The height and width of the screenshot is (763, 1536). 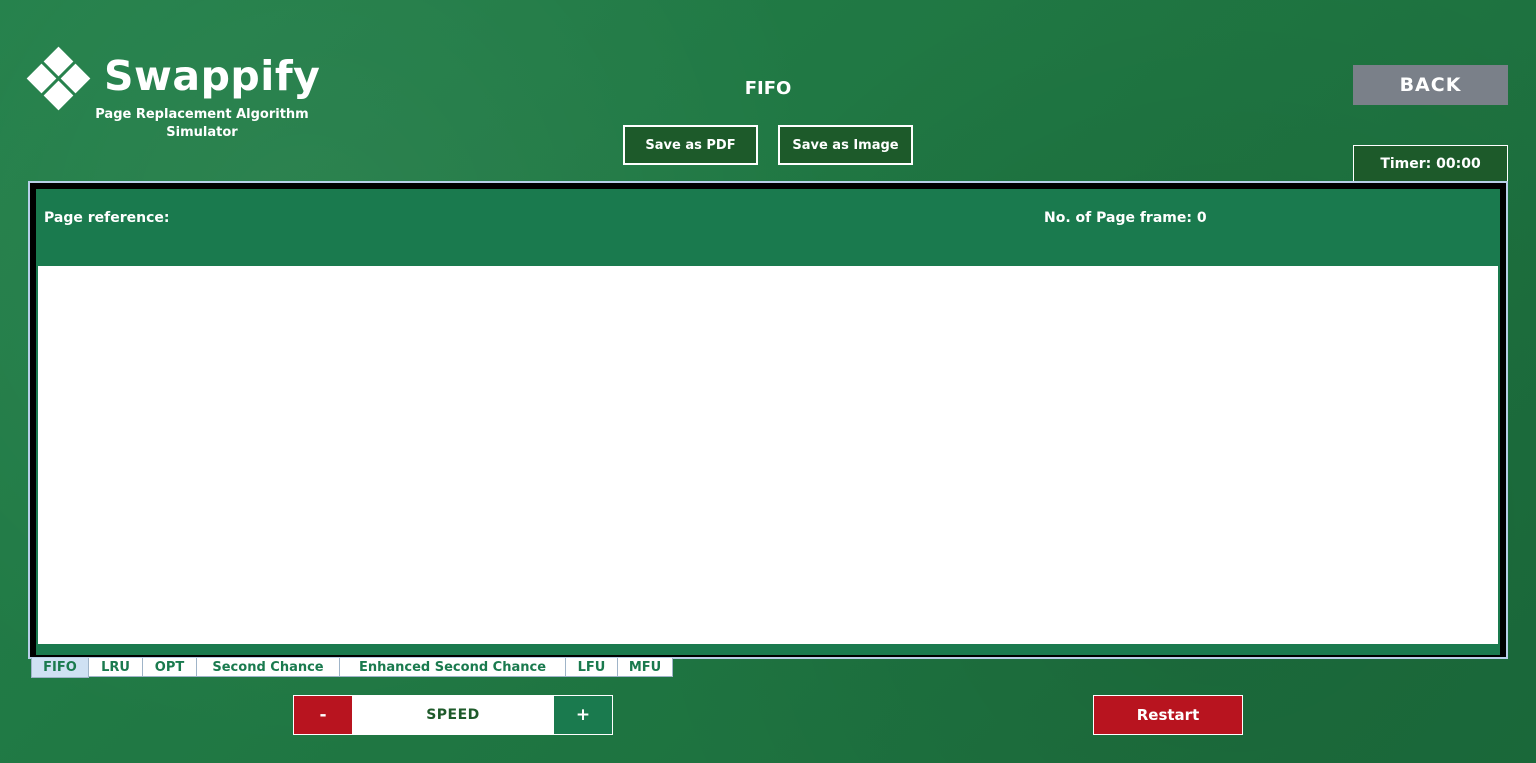 I want to click on tab-second-chance: Second Chance, so click(x=268, y=667).